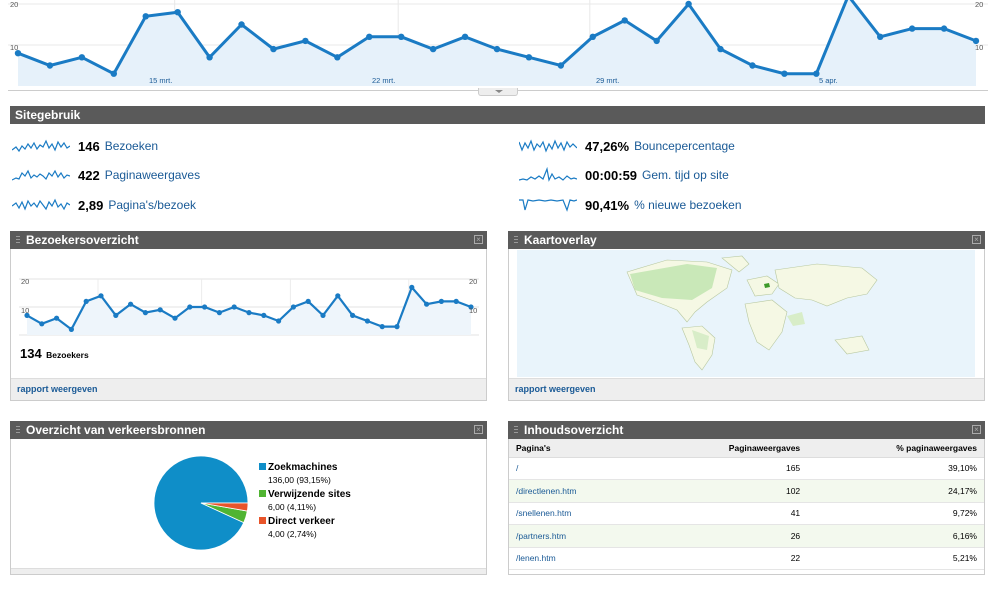 The image size is (1000, 598). I want to click on table-row: / 165 39,10%, so click(746, 468).